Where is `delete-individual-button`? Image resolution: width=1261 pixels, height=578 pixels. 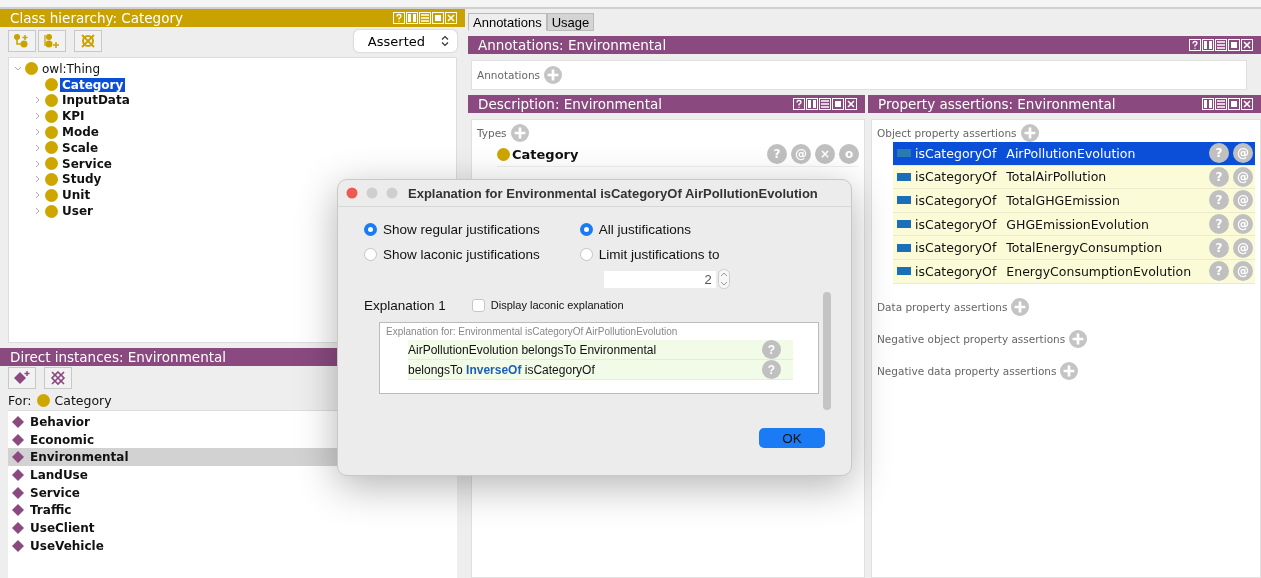
delete-individual-button is located at coordinates (58, 378).